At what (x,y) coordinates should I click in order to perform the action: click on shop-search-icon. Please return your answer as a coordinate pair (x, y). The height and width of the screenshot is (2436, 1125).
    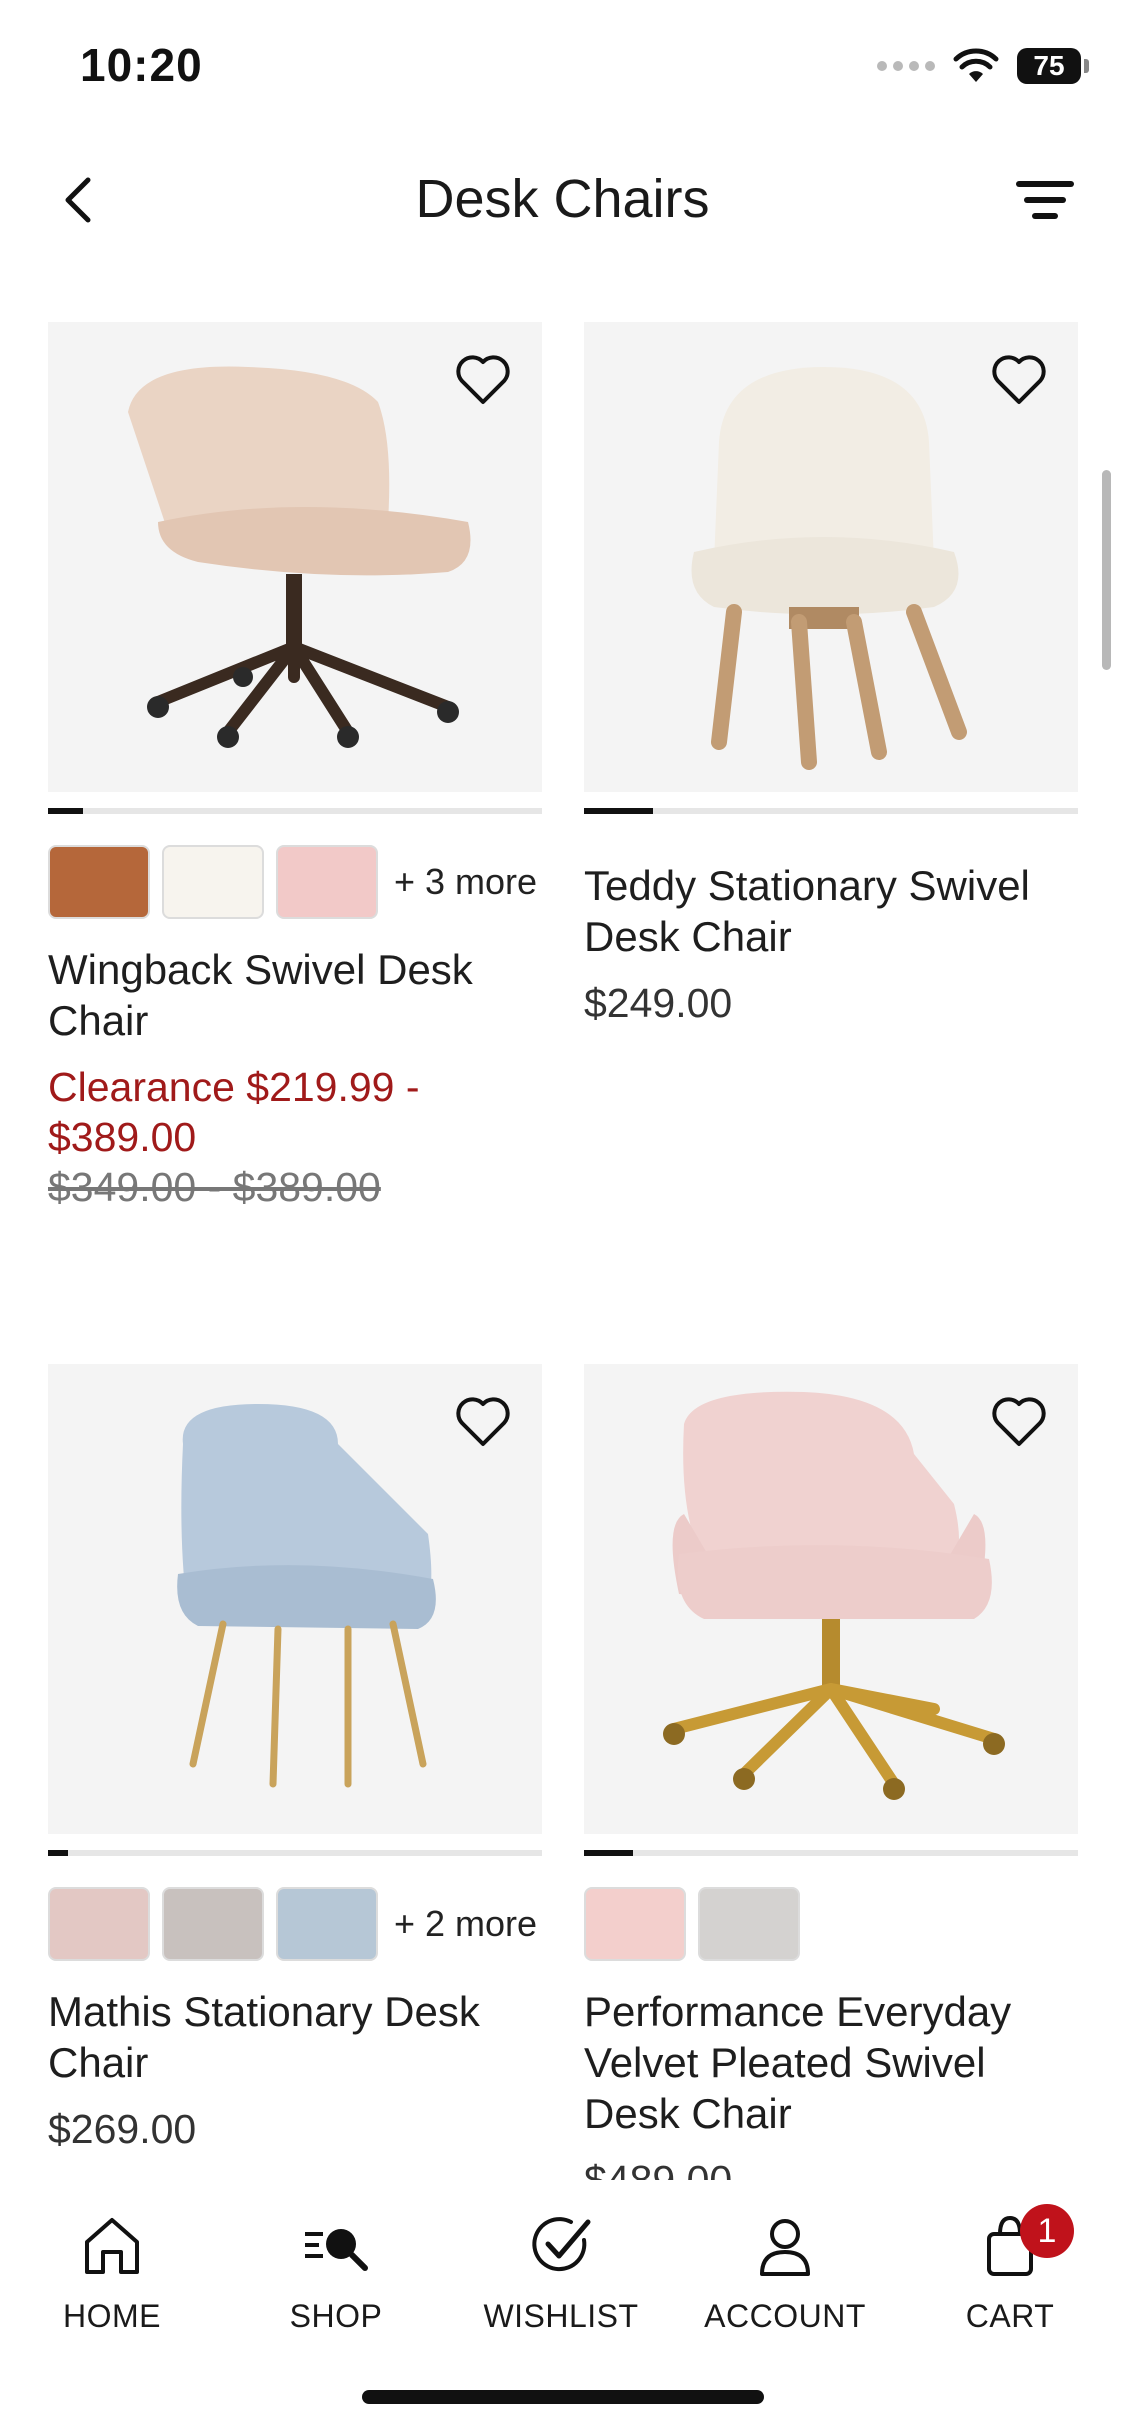
    Looking at the image, I should click on (336, 2250).